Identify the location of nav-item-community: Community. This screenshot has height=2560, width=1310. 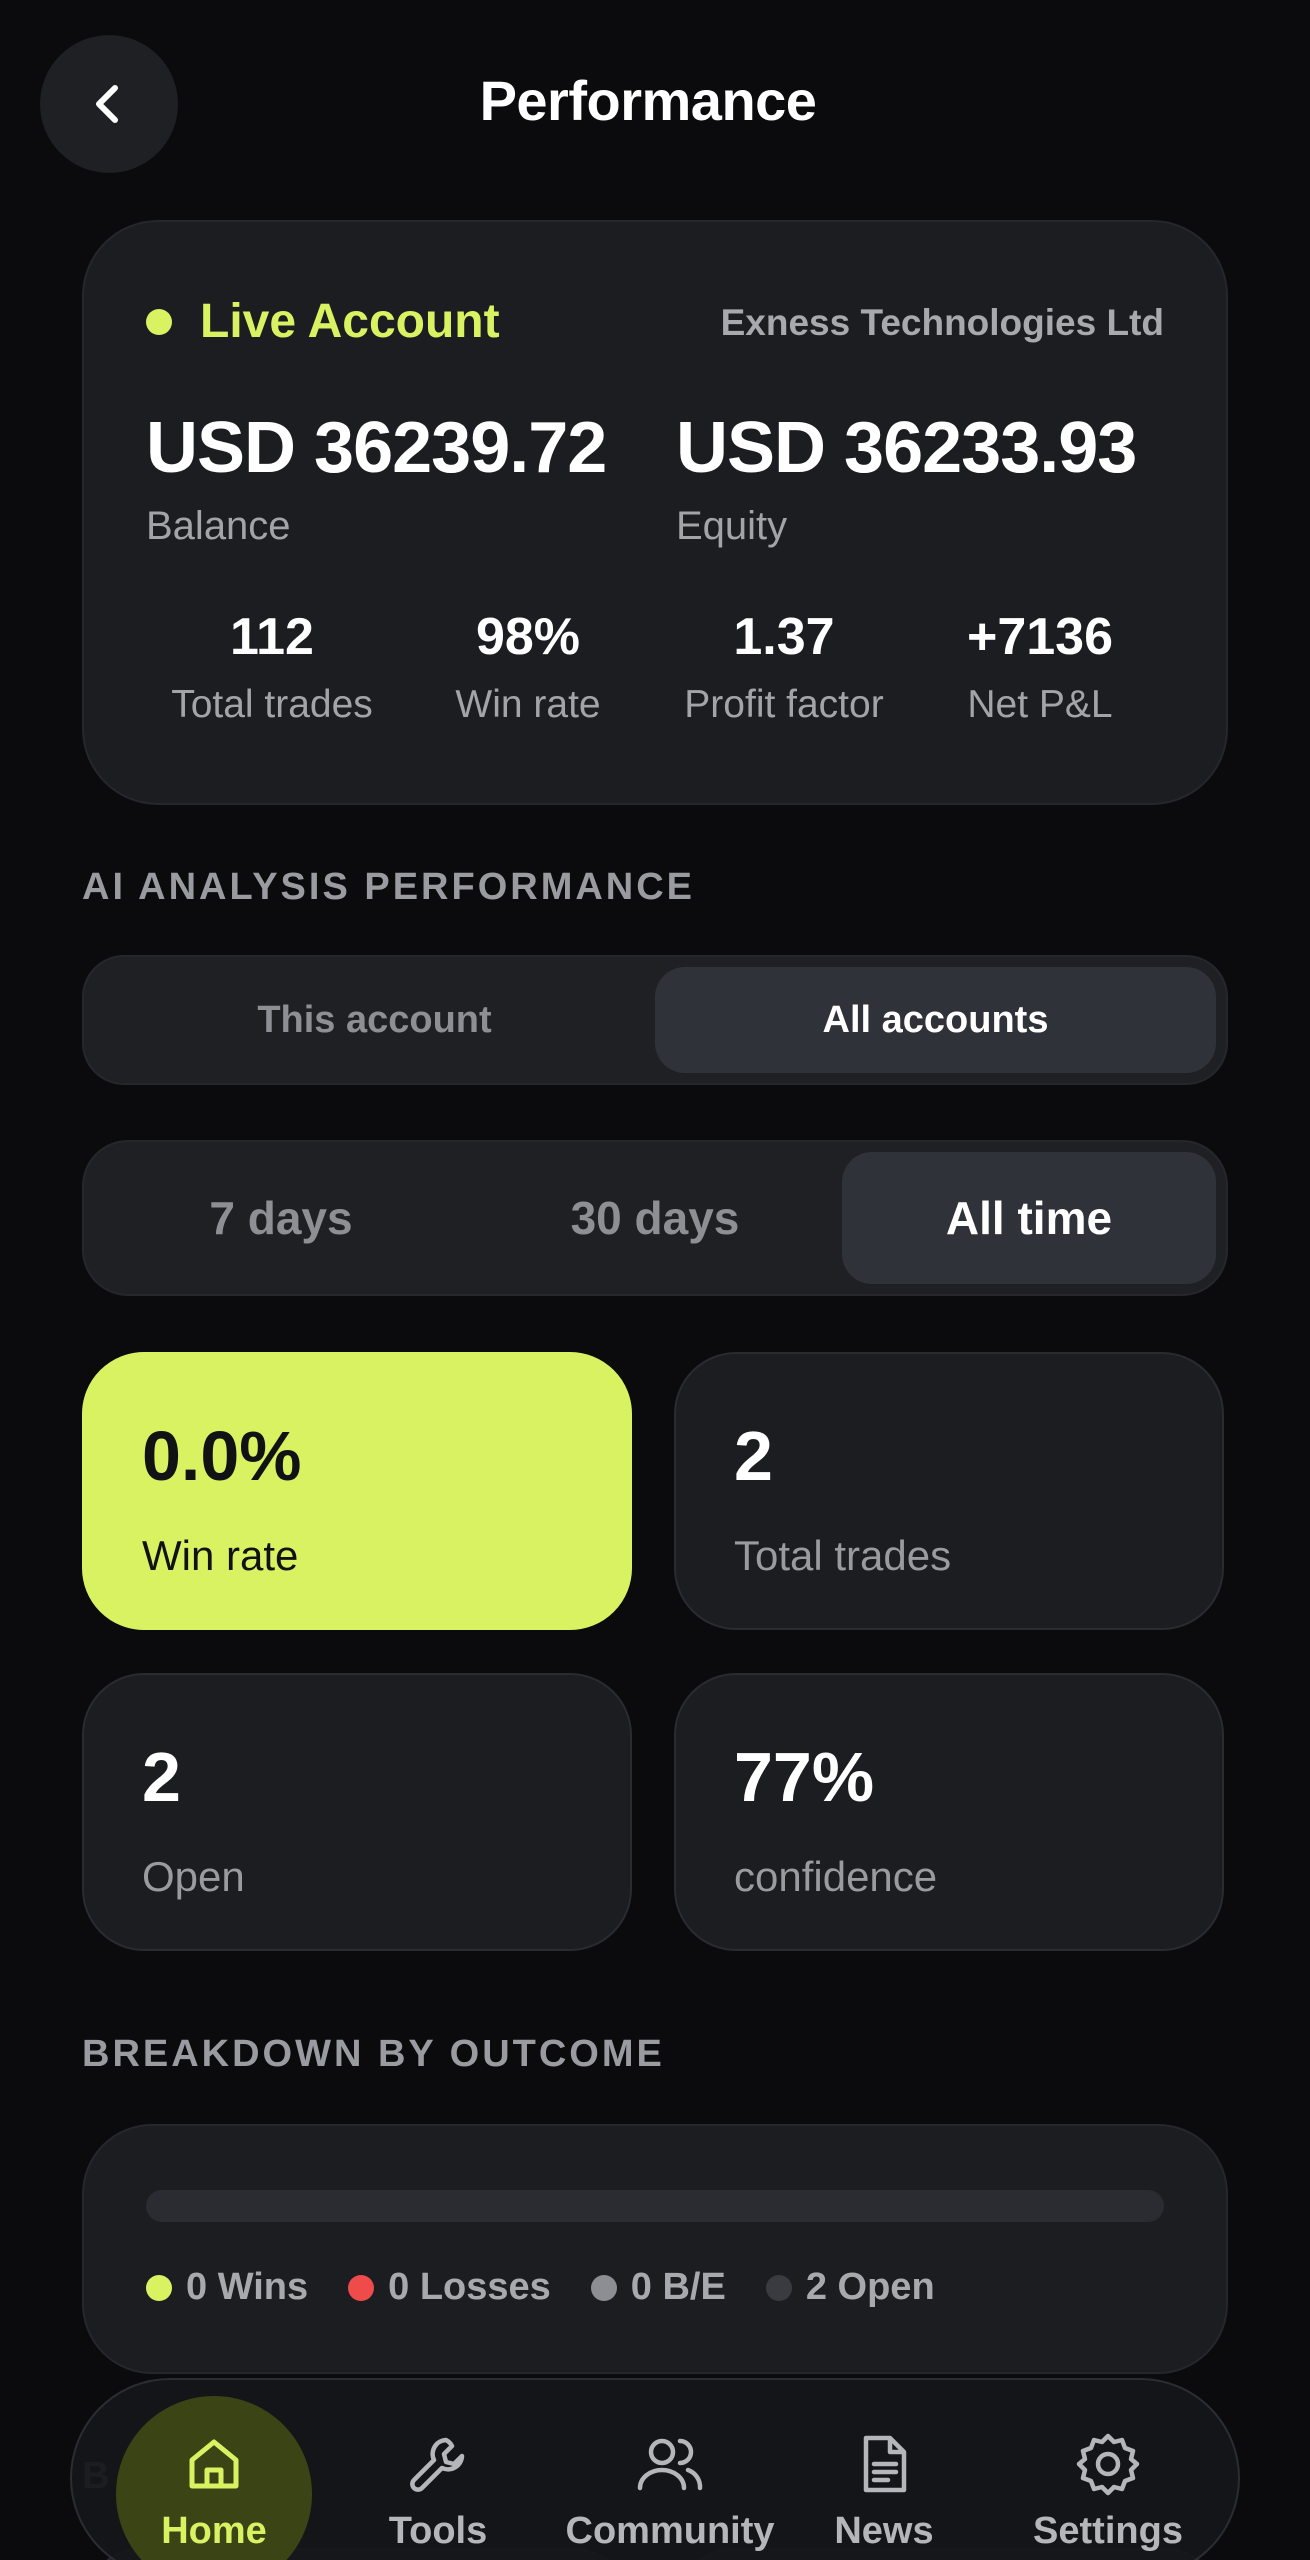
(670, 2470).